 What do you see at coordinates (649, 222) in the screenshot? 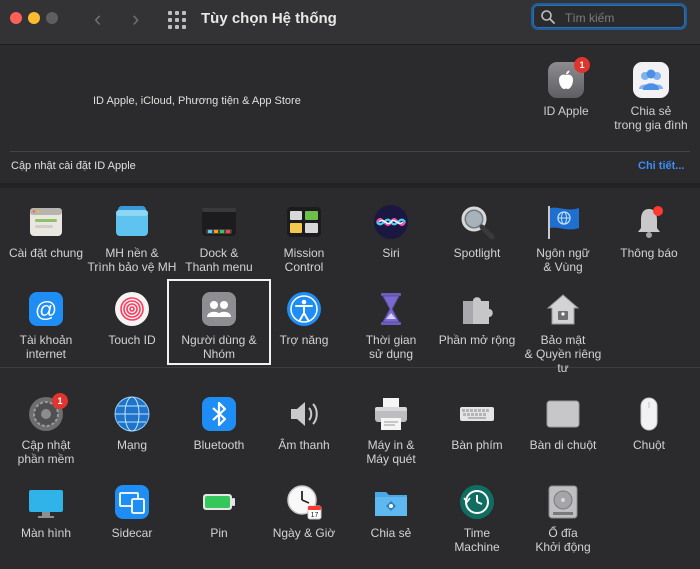
I see `notification-bell-icon` at bounding box center [649, 222].